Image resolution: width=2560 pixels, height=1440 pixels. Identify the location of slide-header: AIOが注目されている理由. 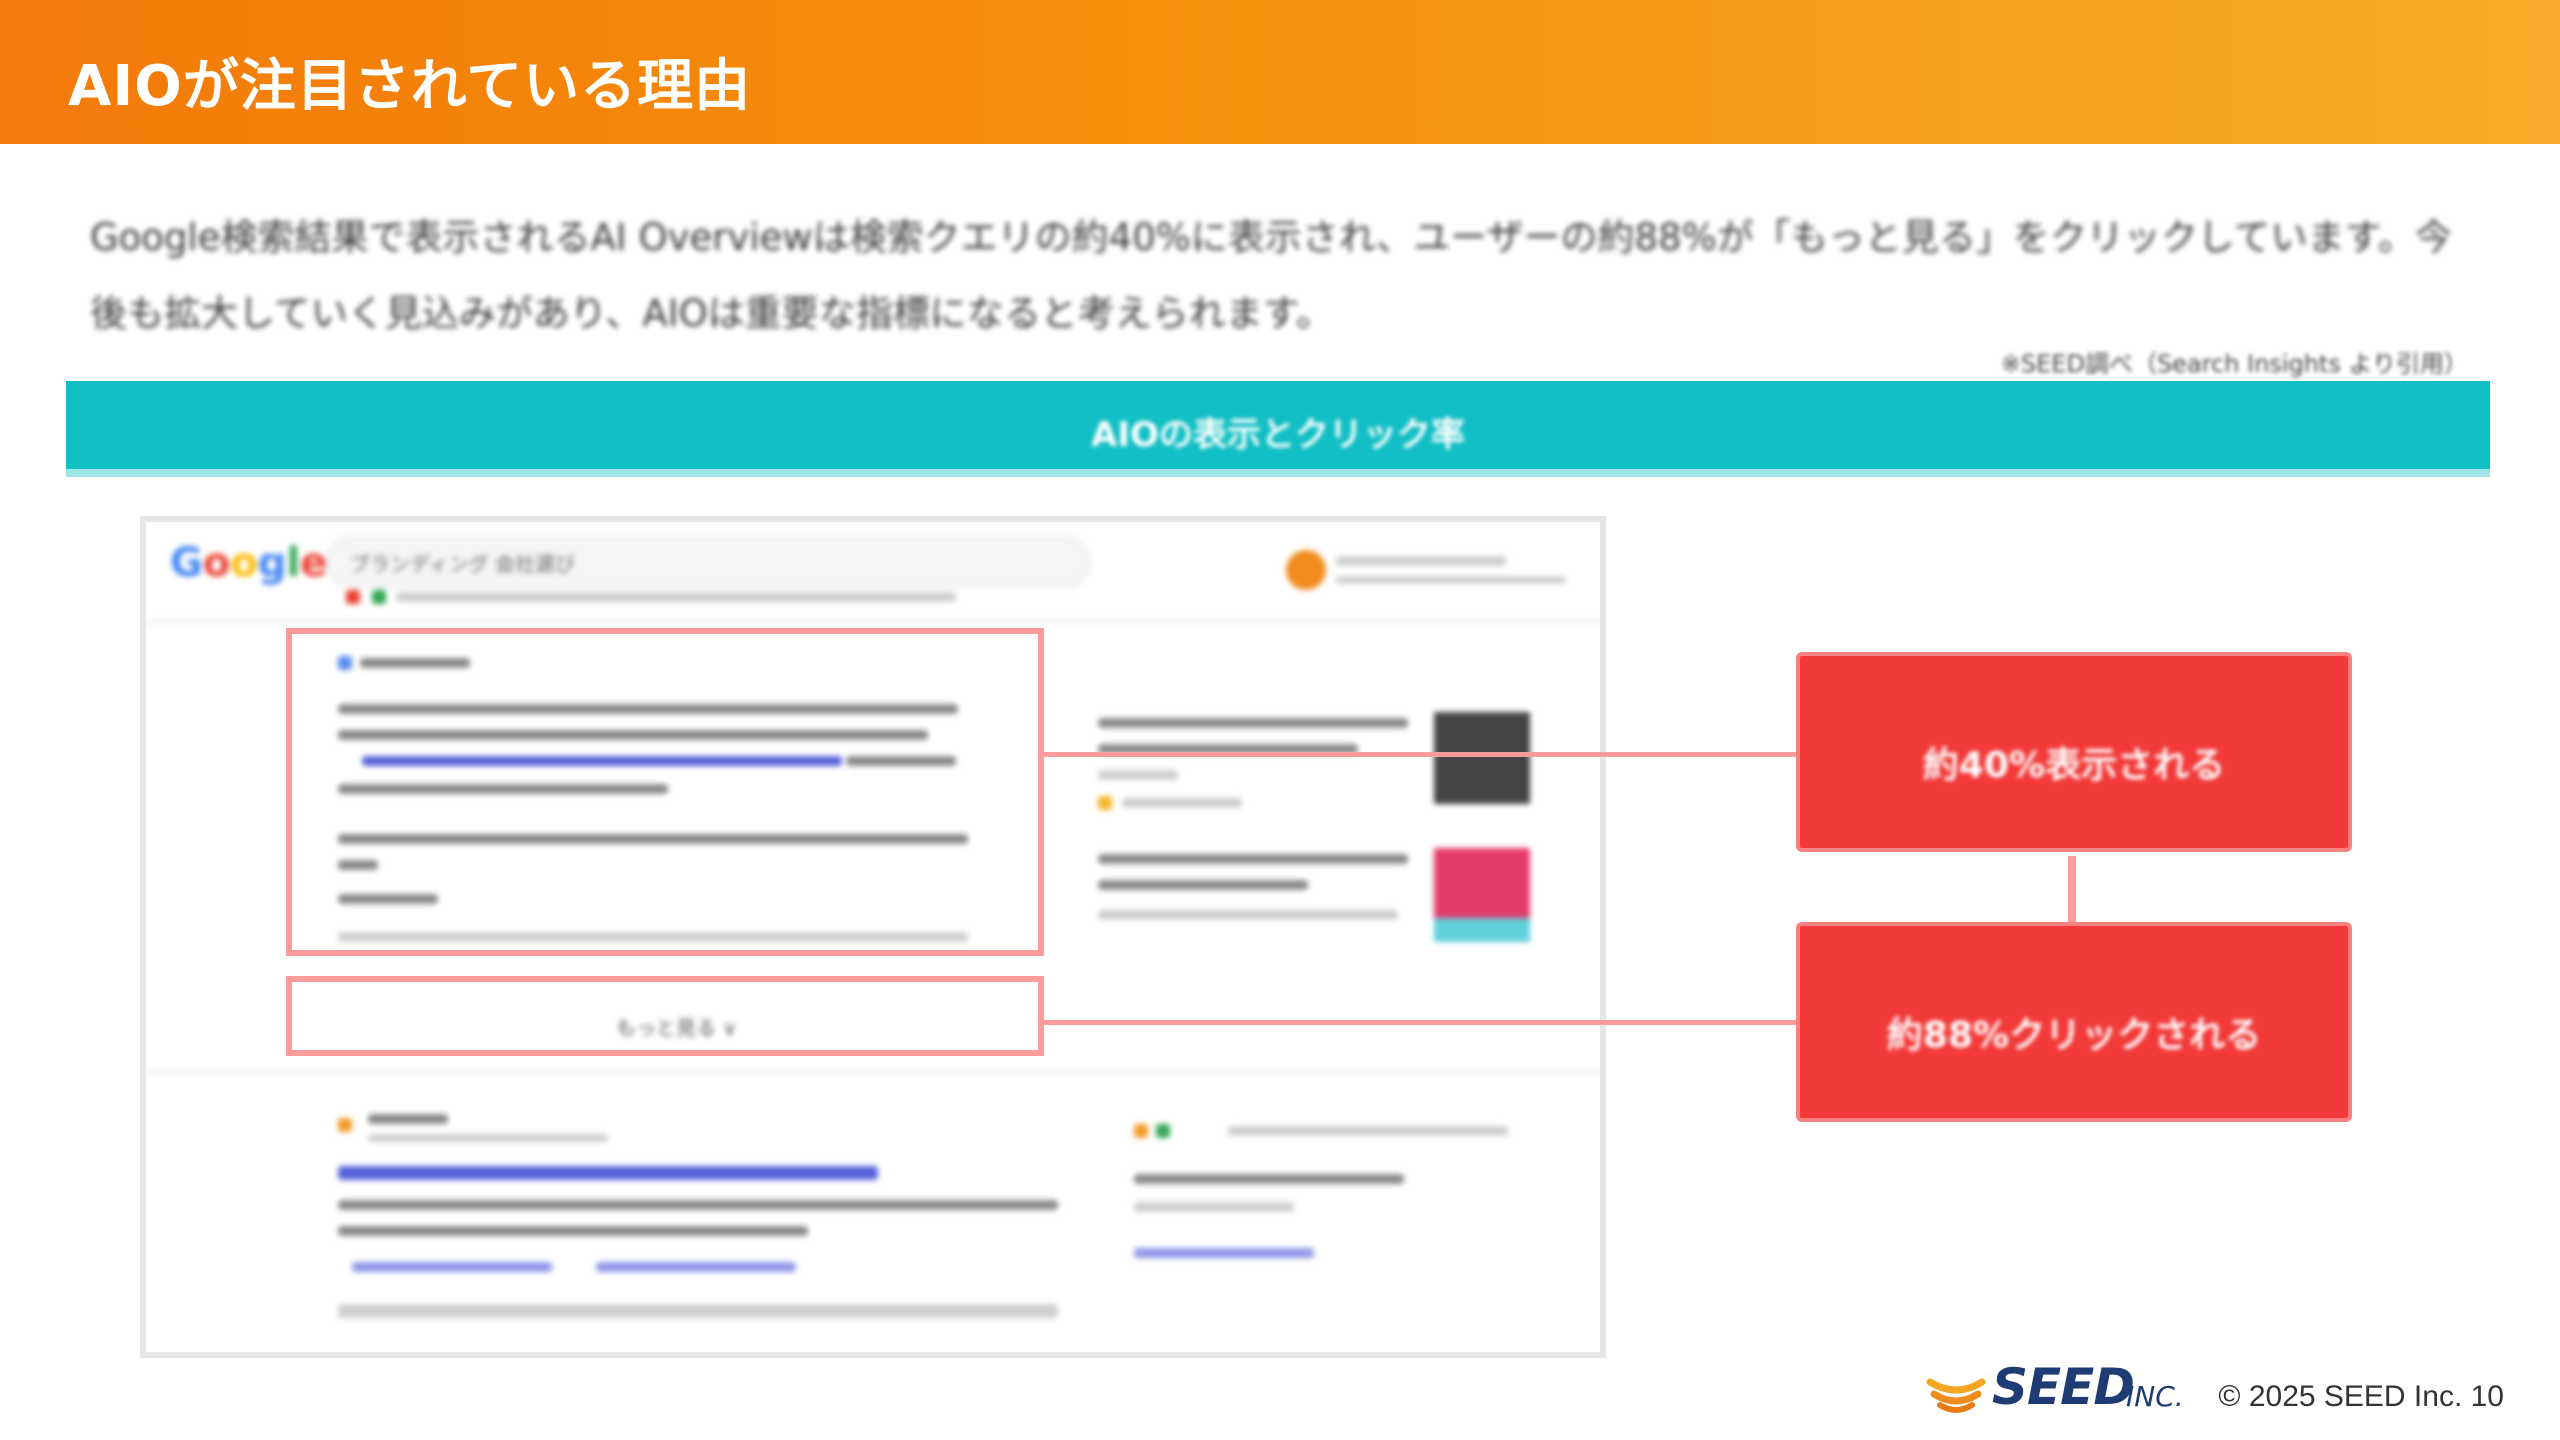
(1280, 72).